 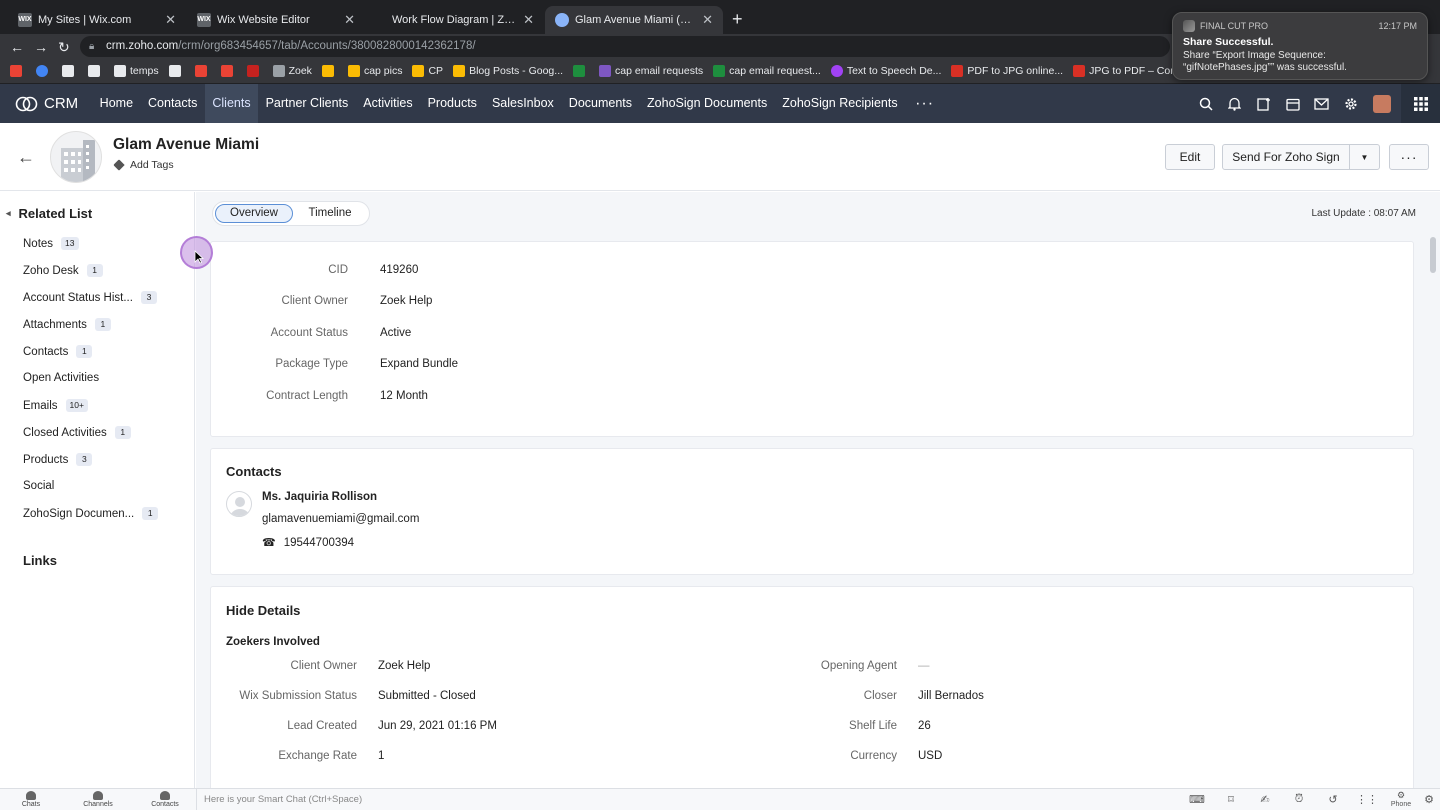 What do you see at coordinates (381, 756) in the screenshot?
I see `field-value: 1` at bounding box center [381, 756].